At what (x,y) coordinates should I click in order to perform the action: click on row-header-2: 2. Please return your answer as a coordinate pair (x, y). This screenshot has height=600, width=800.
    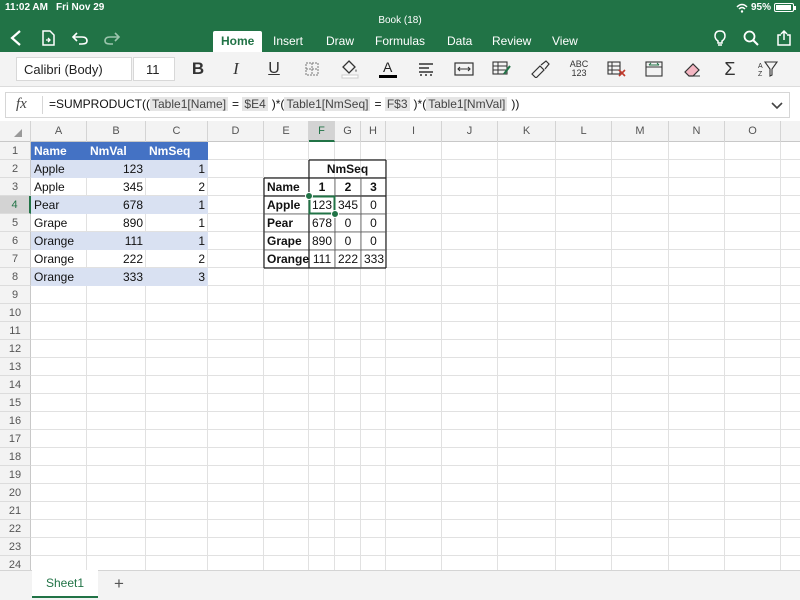
    Looking at the image, I should click on (15, 169).